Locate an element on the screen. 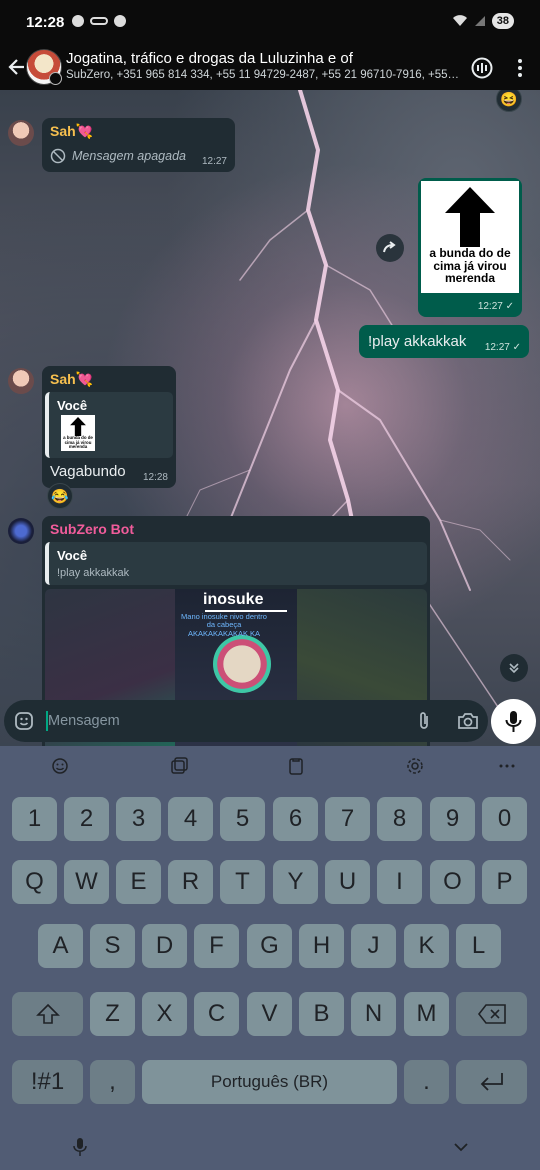 Image resolution: width=540 pixels, height=1170 pixels. up-arrow-graphic is located at coordinates (470, 217).